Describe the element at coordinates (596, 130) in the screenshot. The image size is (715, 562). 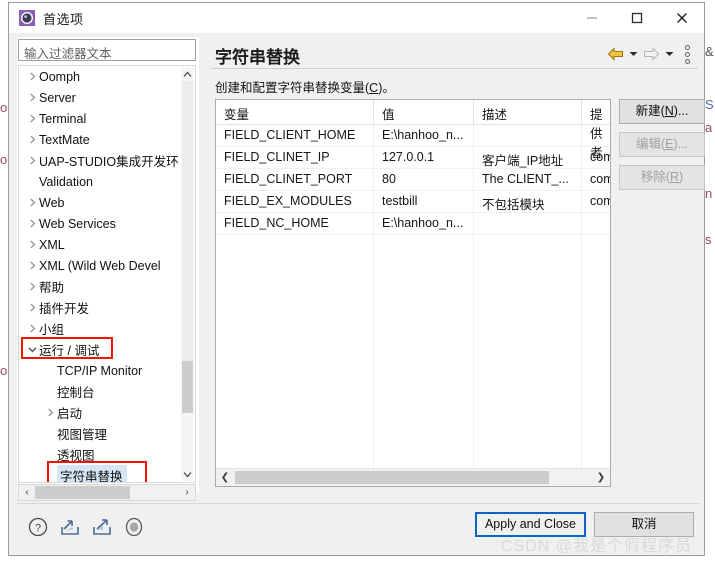
I see `table-column-header: 提供者` at that location.